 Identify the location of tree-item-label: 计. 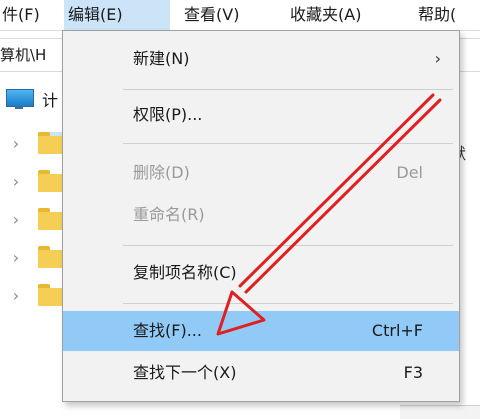
(50, 100).